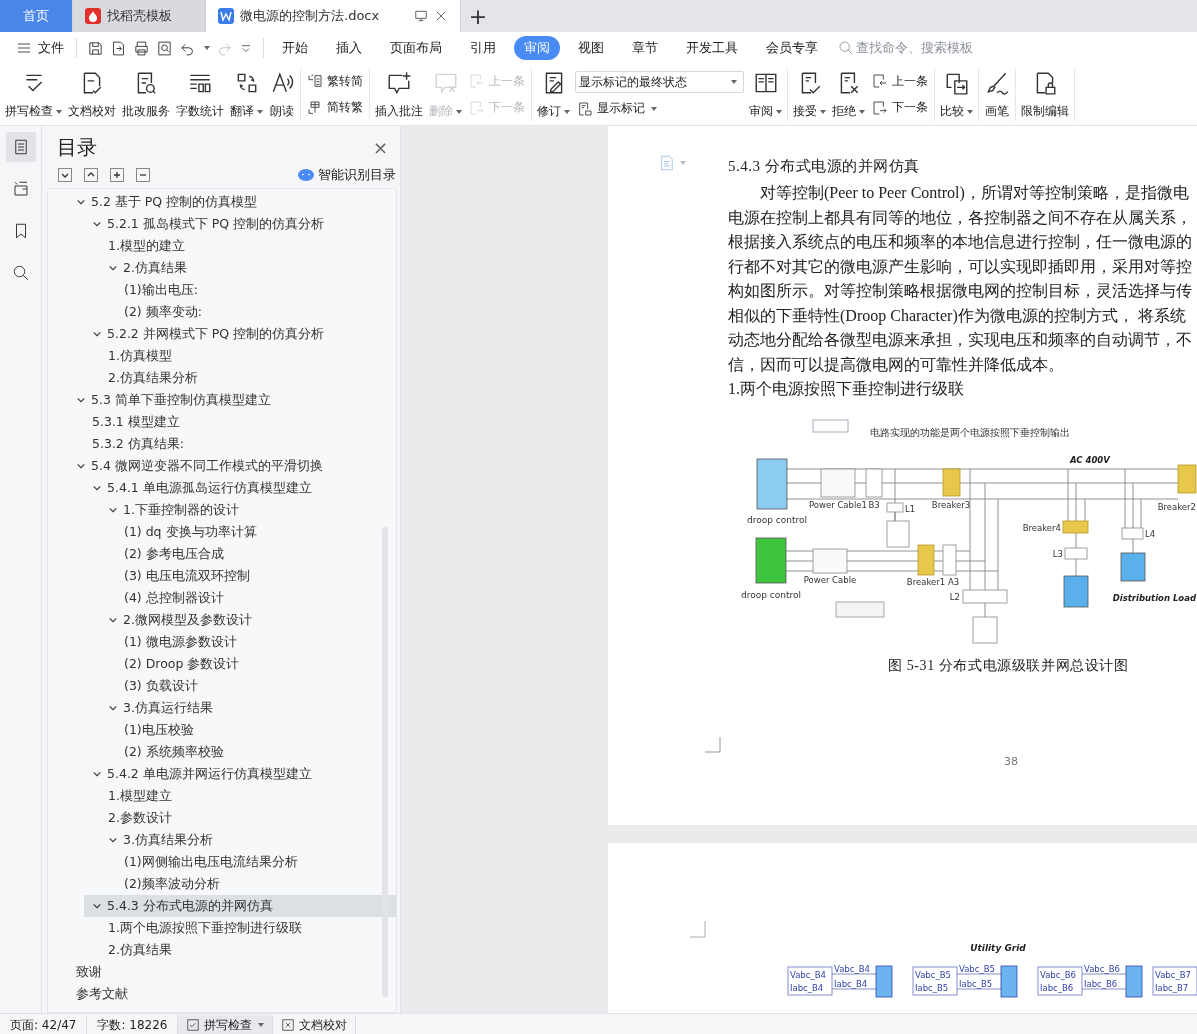 Image resolution: width=1197 pixels, height=1034 pixels. What do you see at coordinates (36, 16) in the screenshot?
I see `tab: 首页` at bounding box center [36, 16].